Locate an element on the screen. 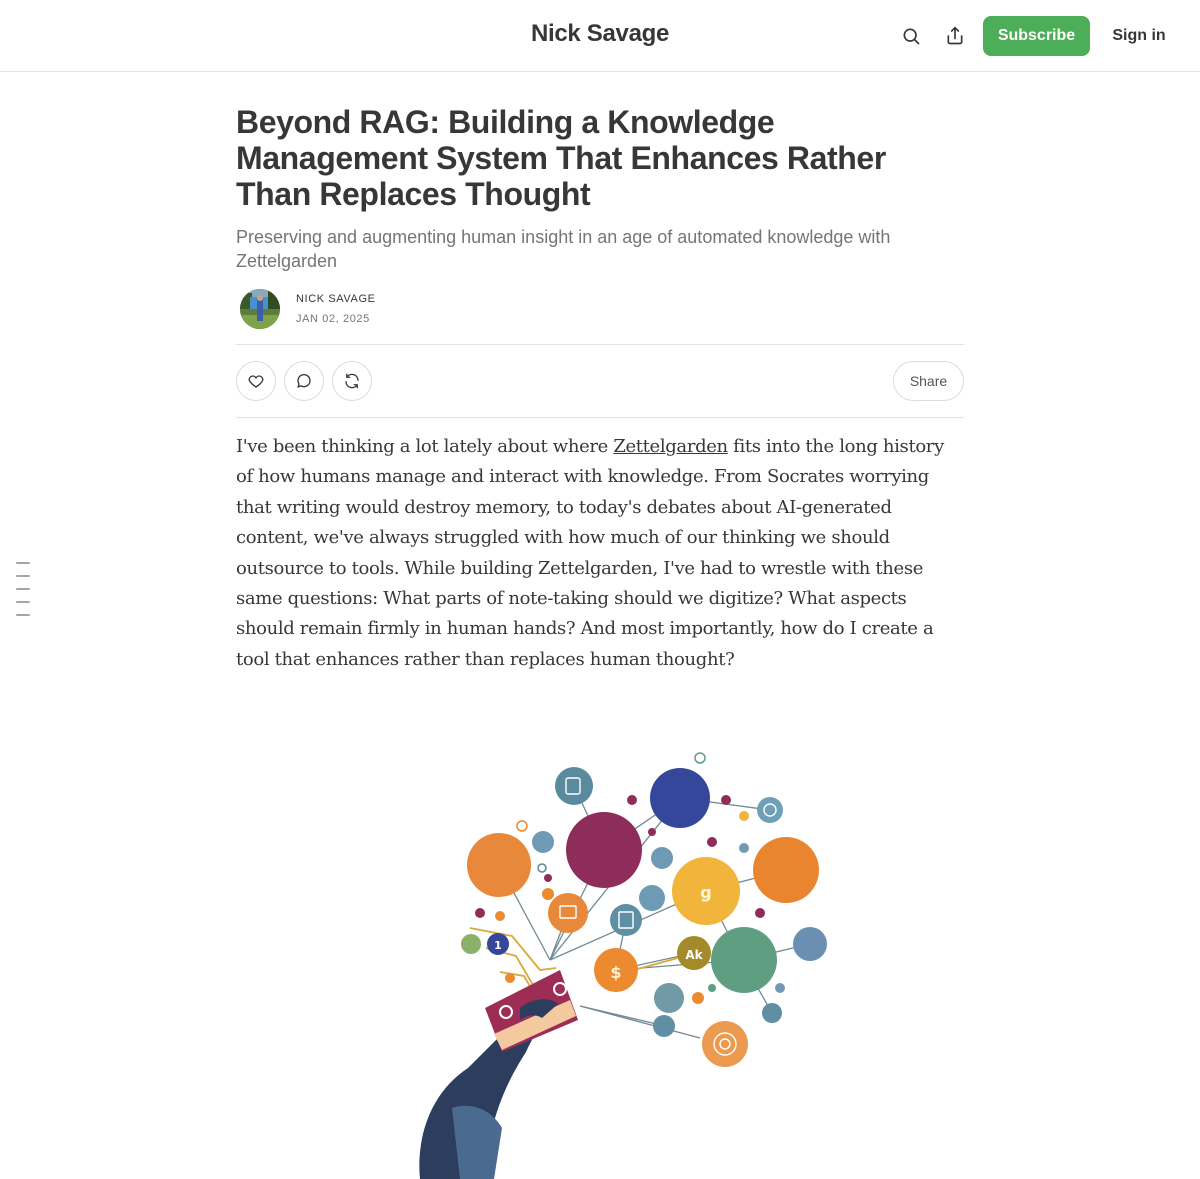 This screenshot has height=1179, width=1200. share-button: Share is located at coordinates (928, 381).